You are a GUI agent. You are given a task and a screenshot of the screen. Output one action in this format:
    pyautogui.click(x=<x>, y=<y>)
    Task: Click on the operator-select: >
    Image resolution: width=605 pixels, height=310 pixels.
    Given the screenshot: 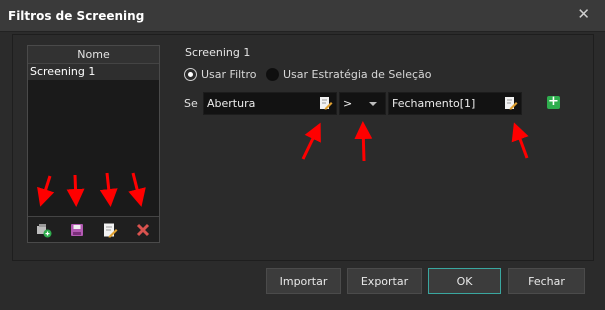 What is the action you would take?
    pyautogui.click(x=362, y=103)
    